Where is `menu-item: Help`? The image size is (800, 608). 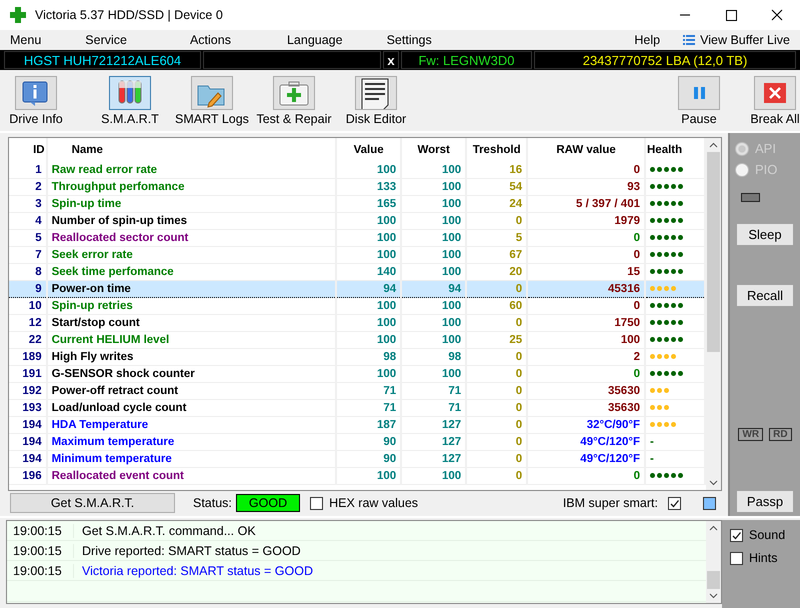
menu-item: Help is located at coordinates (647, 40).